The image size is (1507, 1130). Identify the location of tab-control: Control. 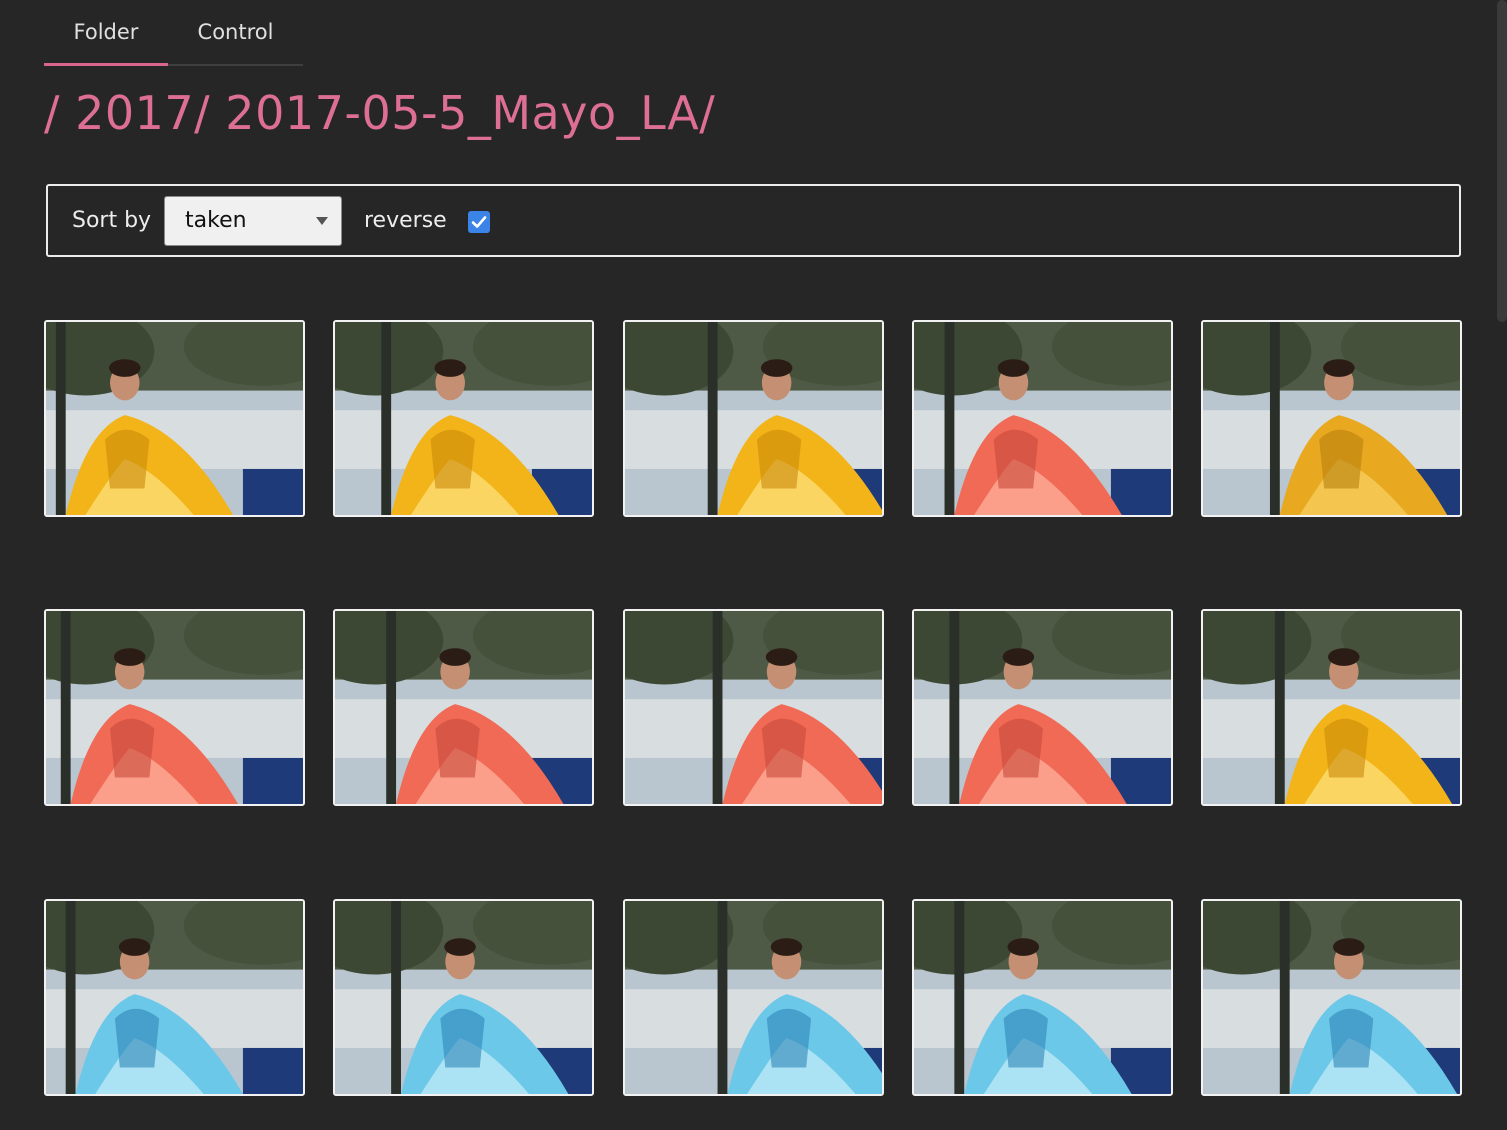
(235, 32).